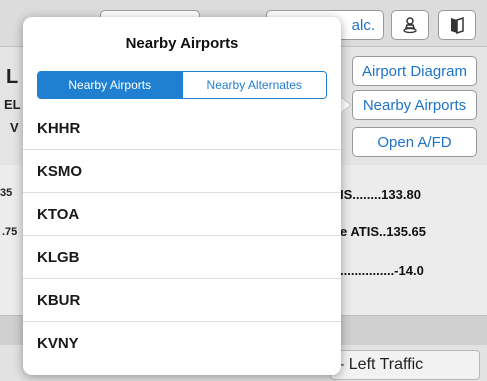  I want to click on freq-fragment: 35, so click(6, 193).